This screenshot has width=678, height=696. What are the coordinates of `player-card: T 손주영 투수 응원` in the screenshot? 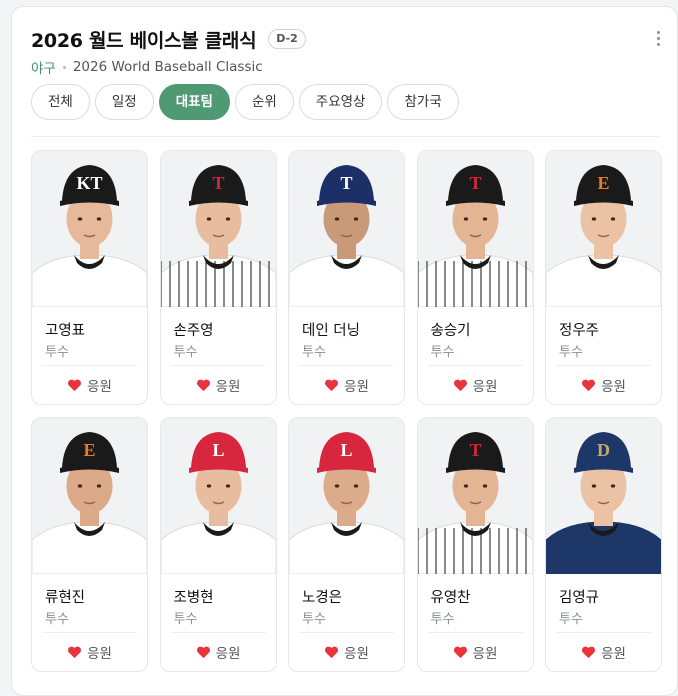 It's located at (218, 277).